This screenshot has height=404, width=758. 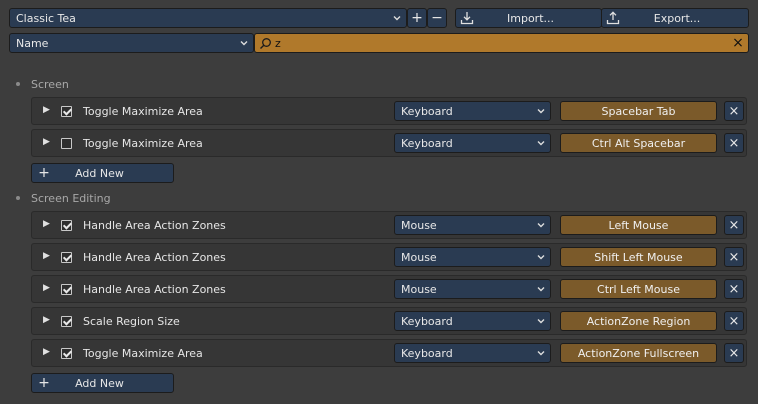 I want to click on key-binding-button: Spacebar Tab, so click(x=638, y=111).